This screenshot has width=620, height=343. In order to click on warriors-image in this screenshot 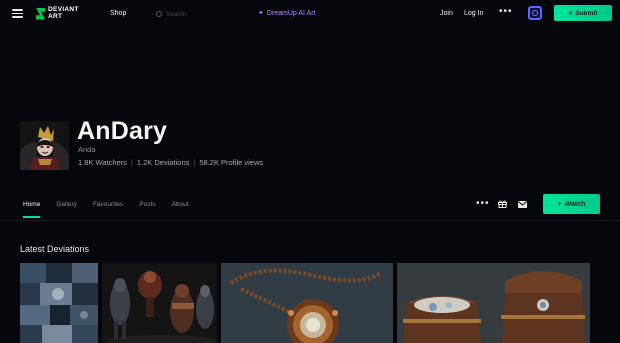, I will do `click(159, 303)`.